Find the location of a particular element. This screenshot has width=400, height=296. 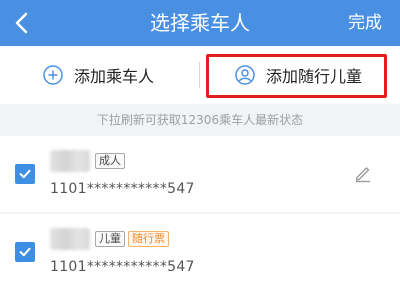

accompany-ticket-tag: 随行票 is located at coordinates (148, 239).